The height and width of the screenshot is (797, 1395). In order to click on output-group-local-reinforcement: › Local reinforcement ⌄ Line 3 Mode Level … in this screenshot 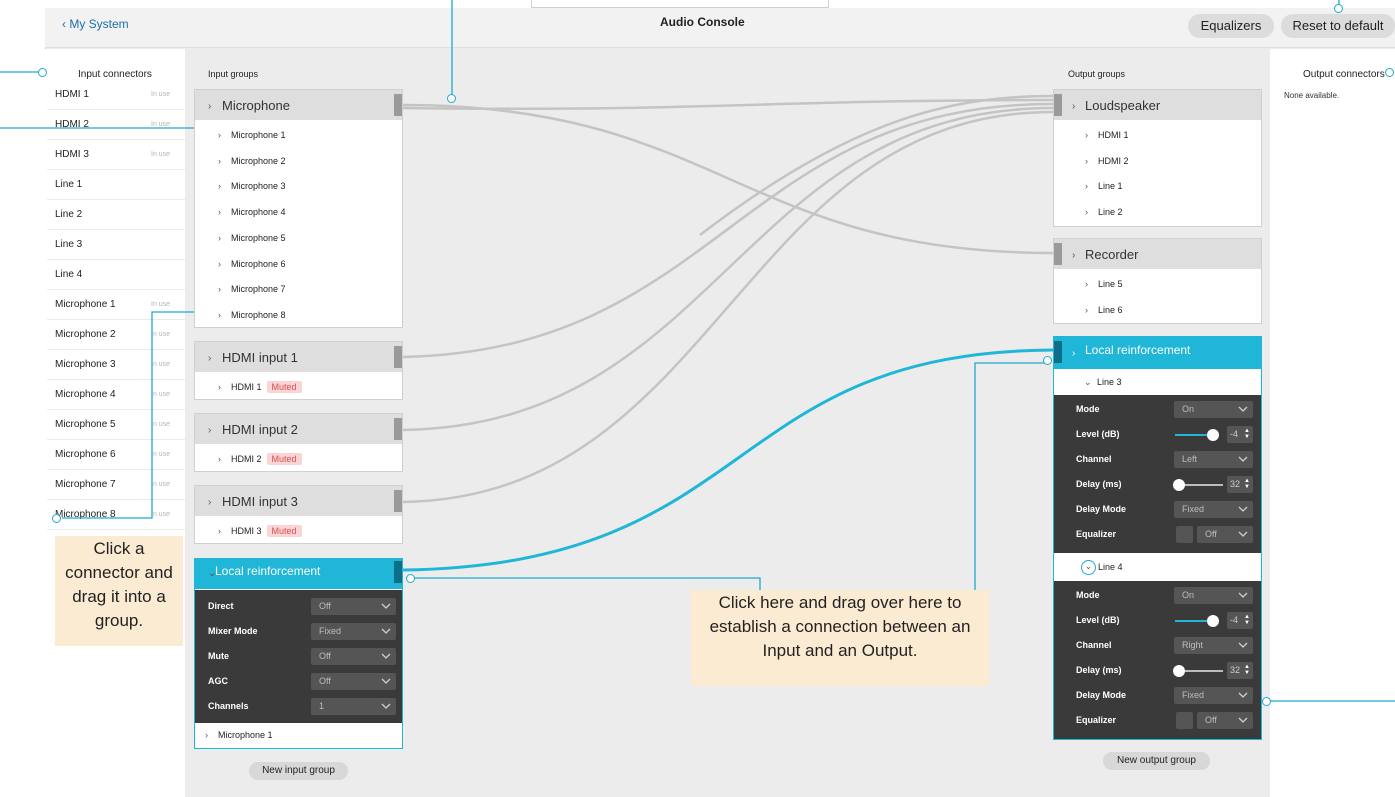, I will do `click(1157, 538)`.